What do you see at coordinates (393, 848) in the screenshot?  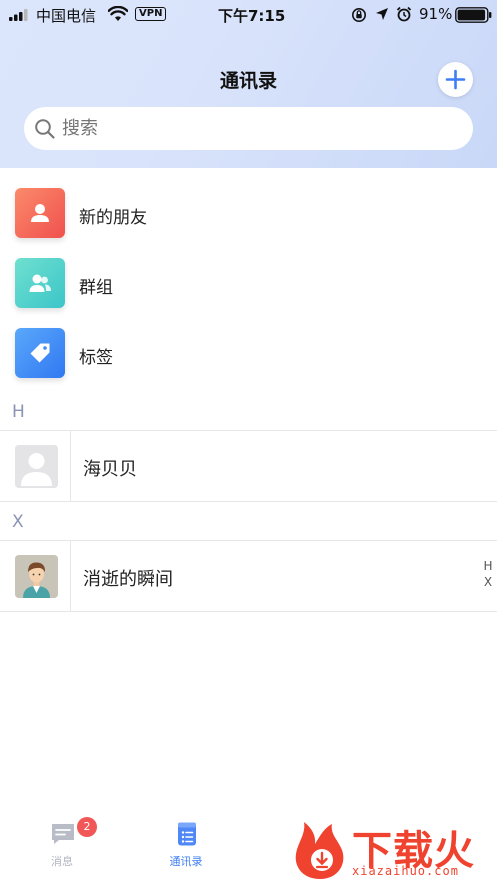 I see `watermark-logo: 下载火 xiazaihuo.com` at bounding box center [393, 848].